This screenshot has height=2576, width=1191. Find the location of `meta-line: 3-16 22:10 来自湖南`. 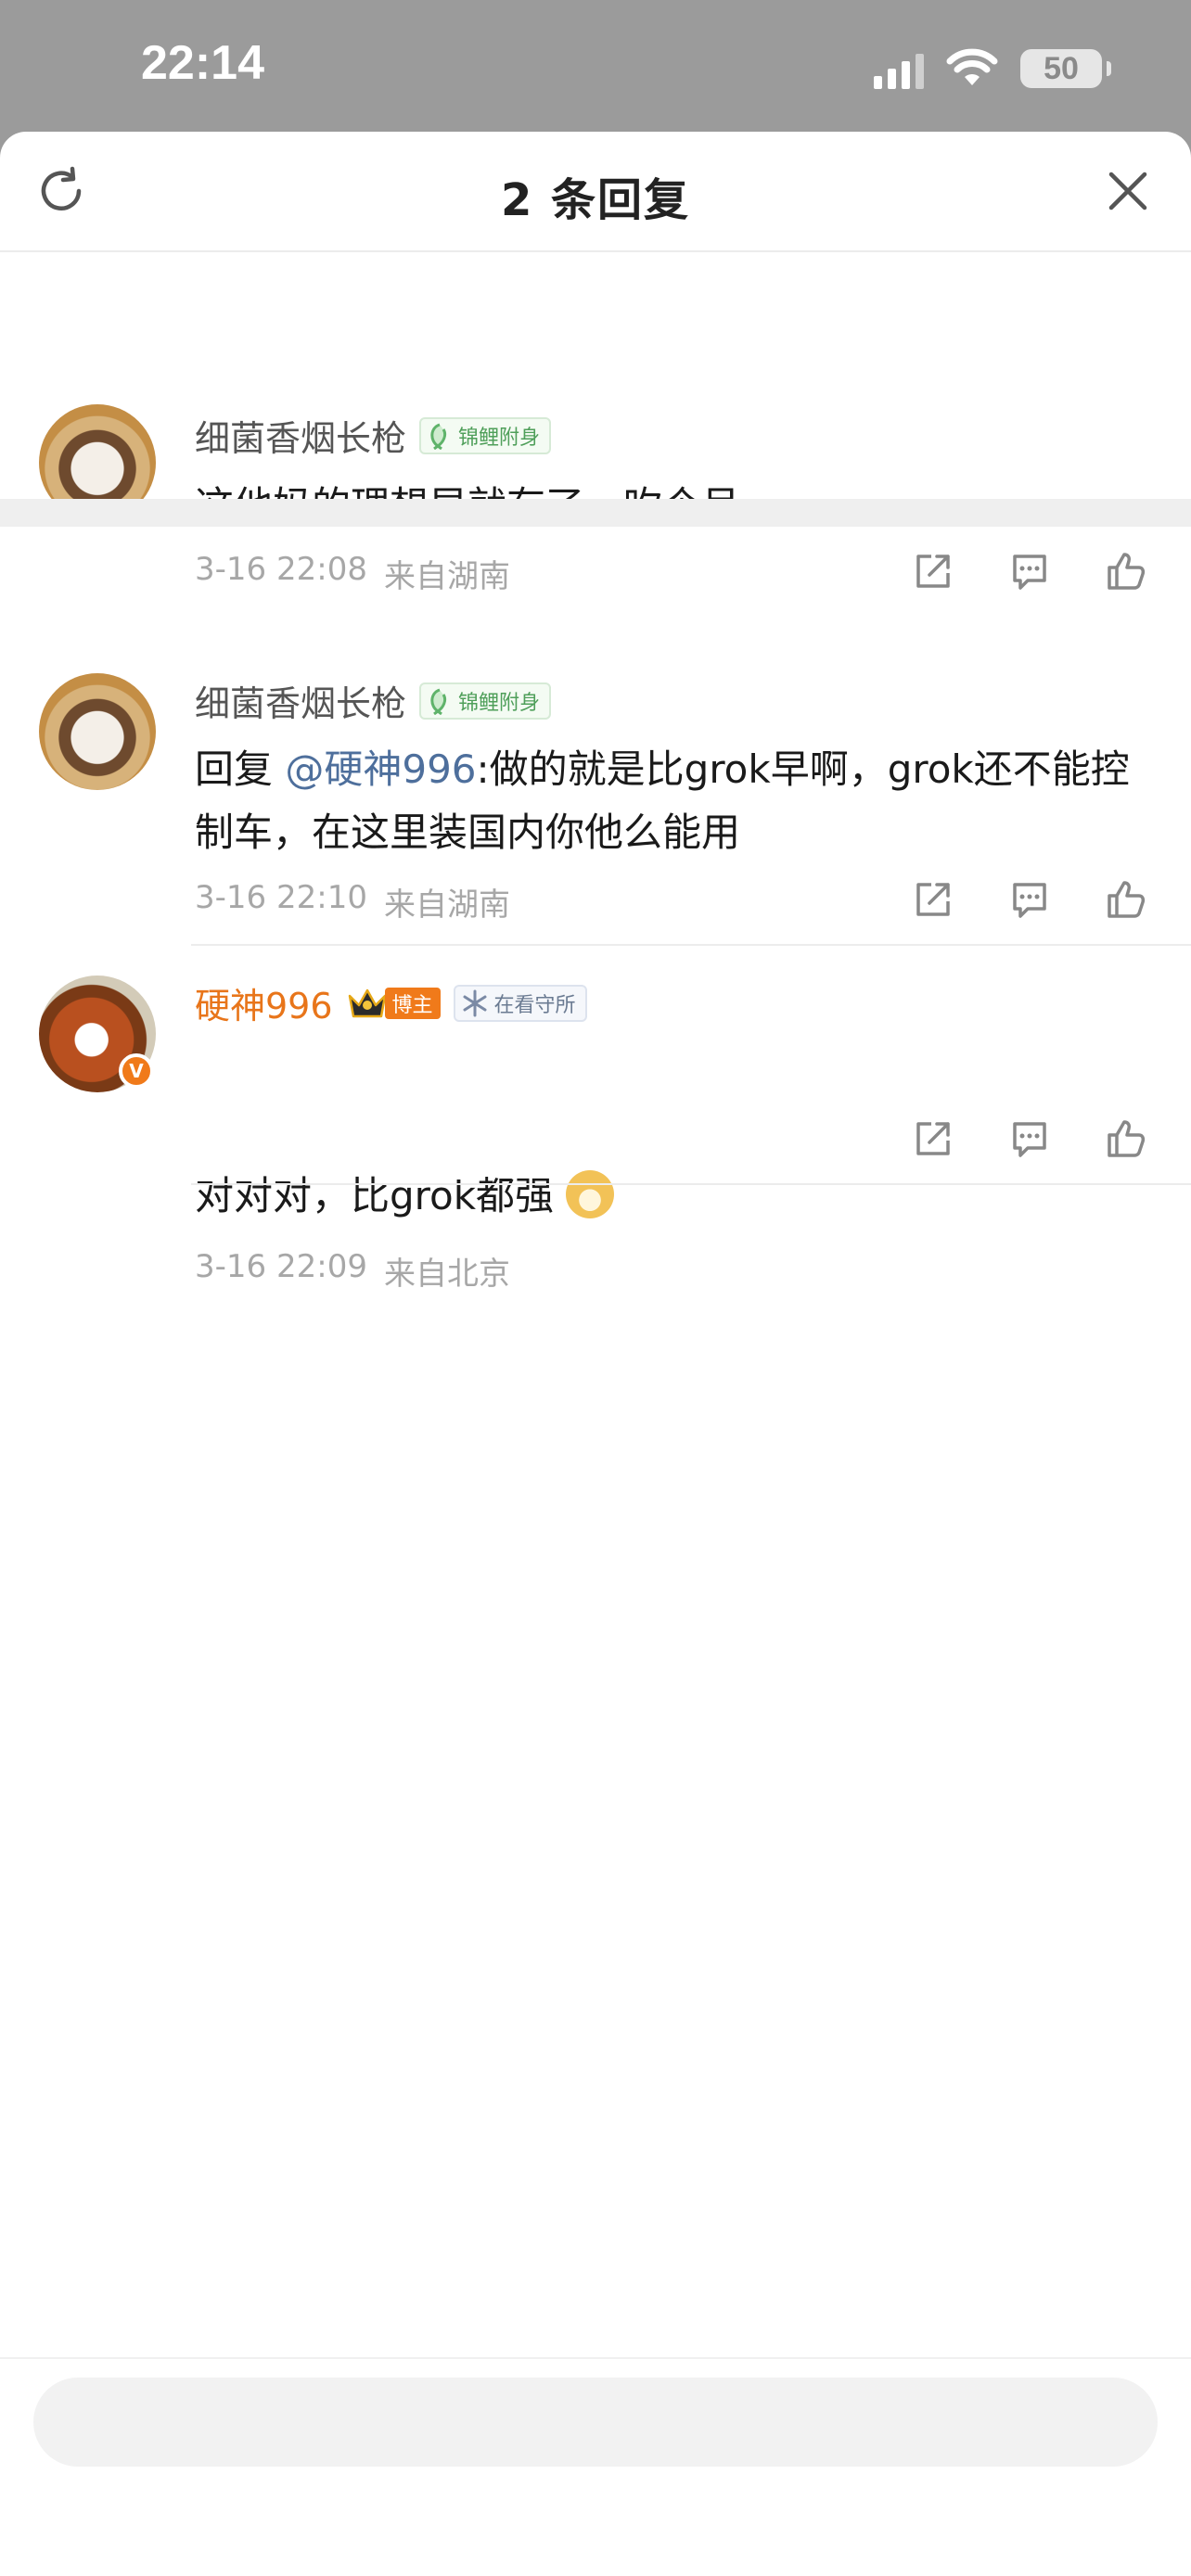

meta-line: 3-16 22:10 来自湖南 is located at coordinates (352, 902).